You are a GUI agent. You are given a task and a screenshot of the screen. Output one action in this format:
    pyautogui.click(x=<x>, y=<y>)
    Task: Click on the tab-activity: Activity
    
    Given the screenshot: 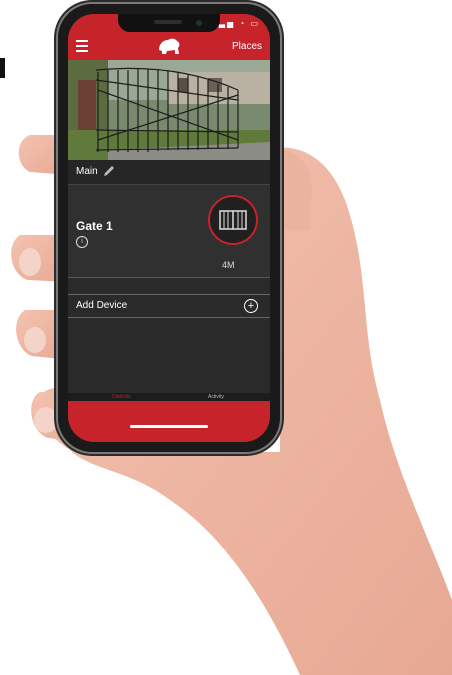 What is the action you would take?
    pyautogui.click(x=216, y=397)
    